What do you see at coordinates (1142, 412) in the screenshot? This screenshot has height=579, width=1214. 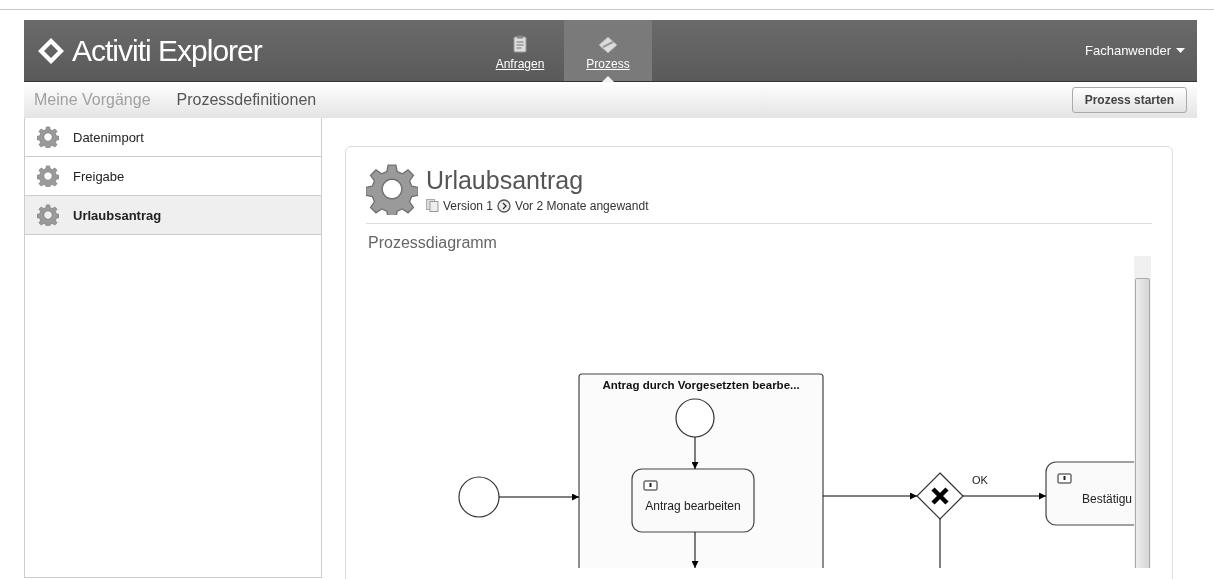 I see `scrollbar` at bounding box center [1142, 412].